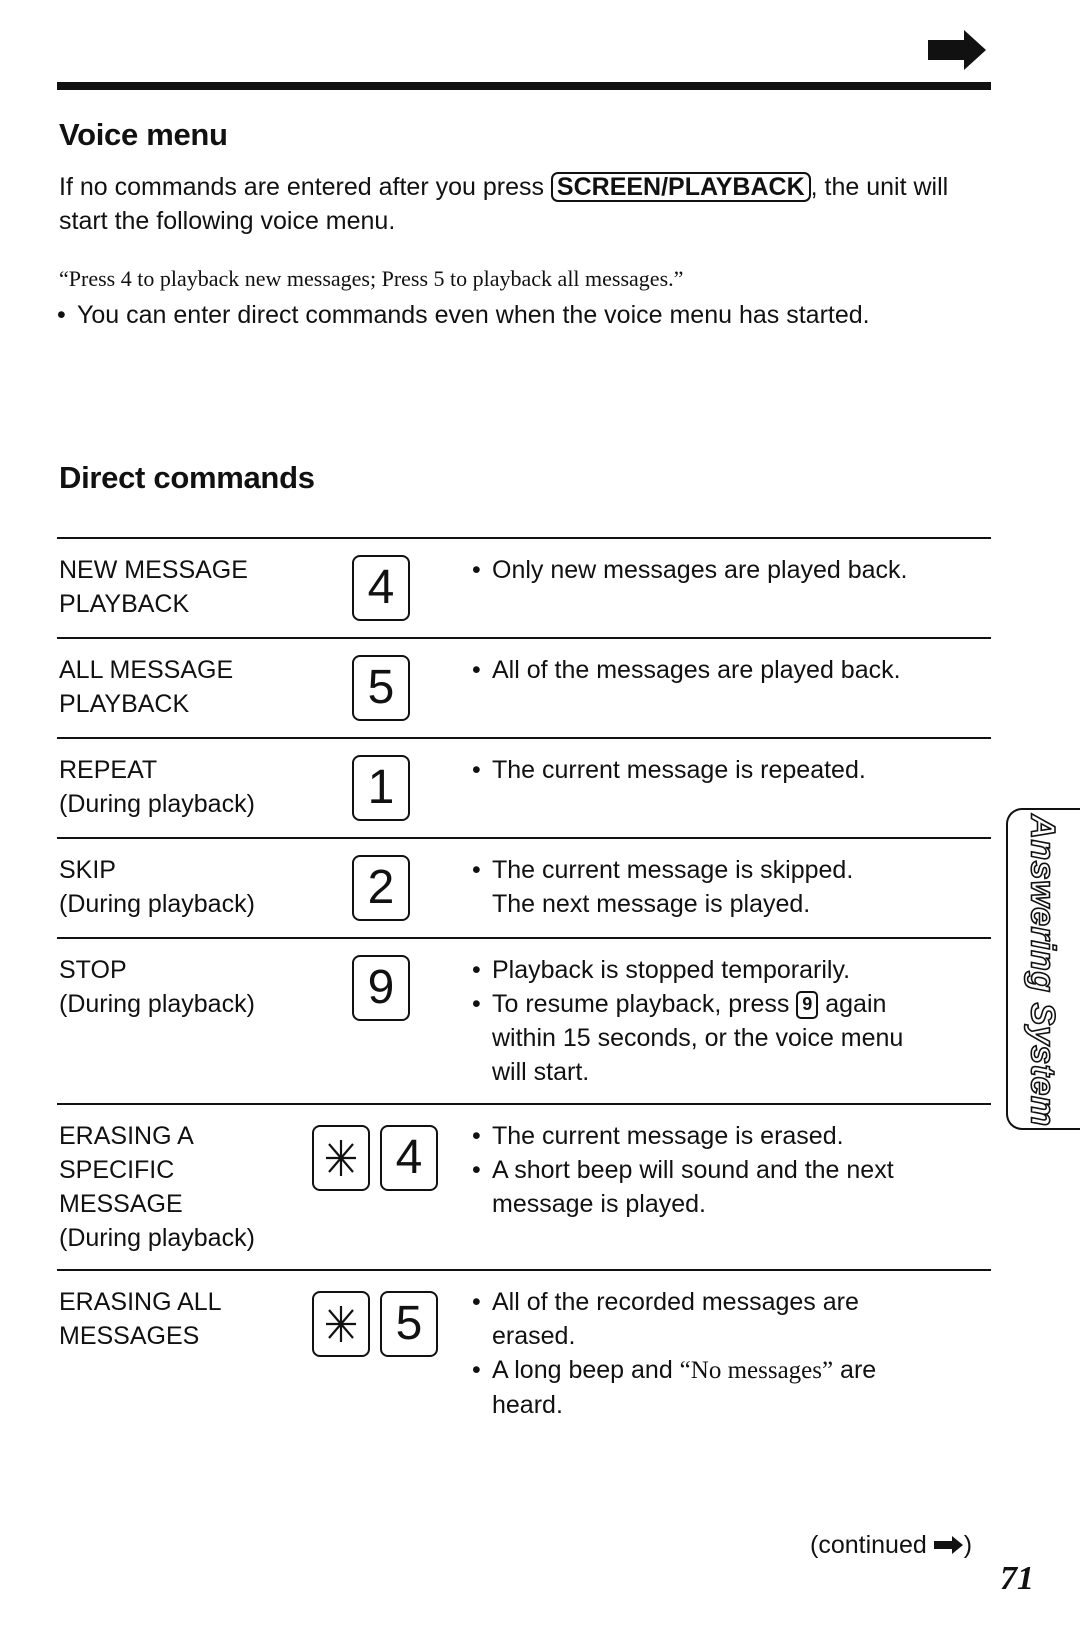 This screenshot has height=1651, width=1080. I want to click on command-name: ERASING A SPECIFIC MESSAGE, so click(126, 1170).